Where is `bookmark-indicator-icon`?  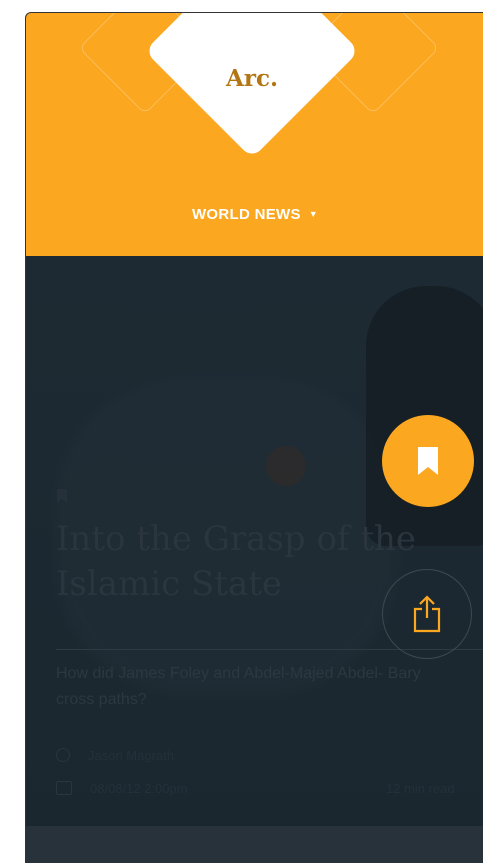 bookmark-indicator-icon is located at coordinates (62, 496).